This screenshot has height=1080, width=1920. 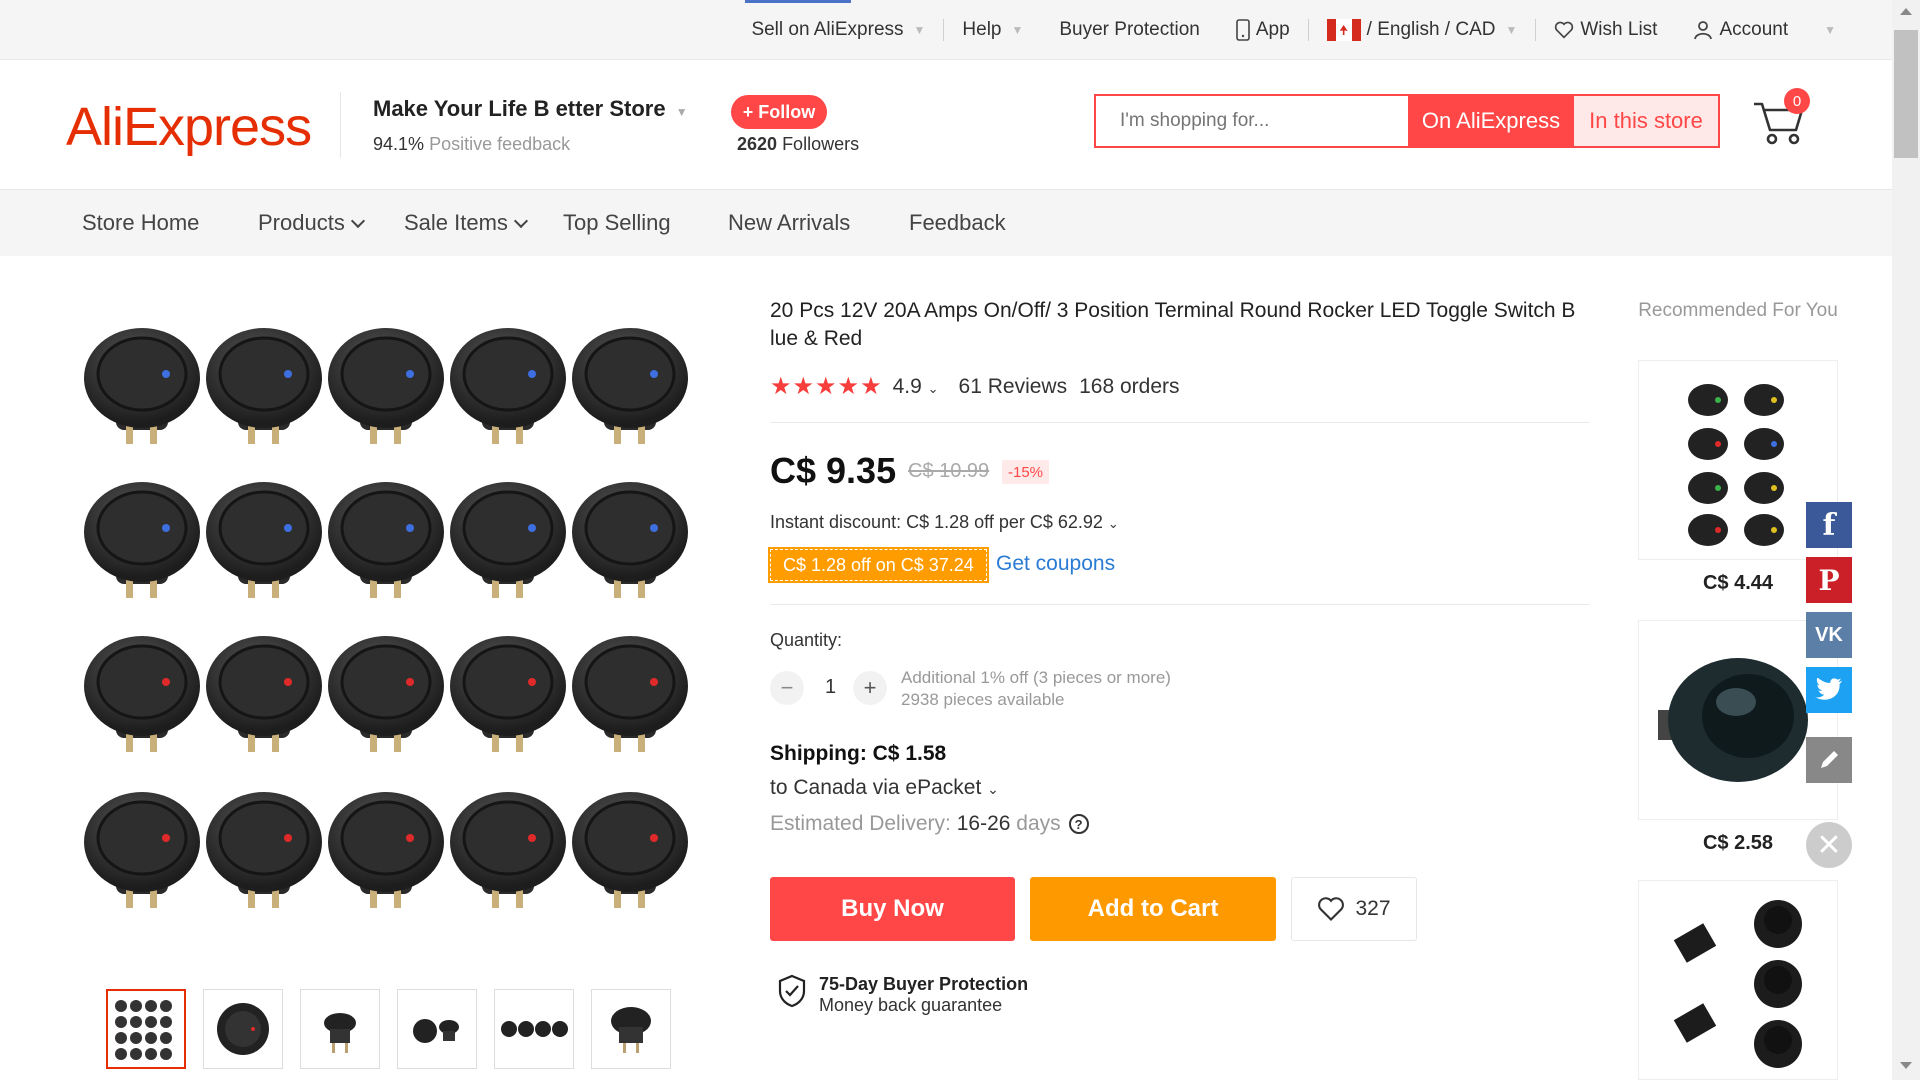 What do you see at coordinates (878, 565) in the screenshot?
I see `coupon-badge: C$ 1.28 off on C$ 37.24` at bounding box center [878, 565].